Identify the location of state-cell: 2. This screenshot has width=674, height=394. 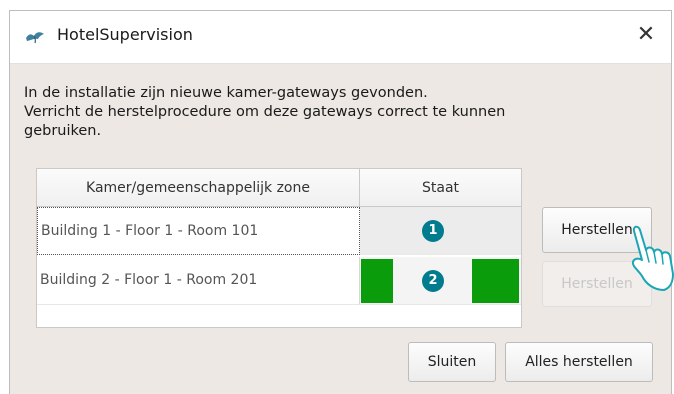
(440, 281).